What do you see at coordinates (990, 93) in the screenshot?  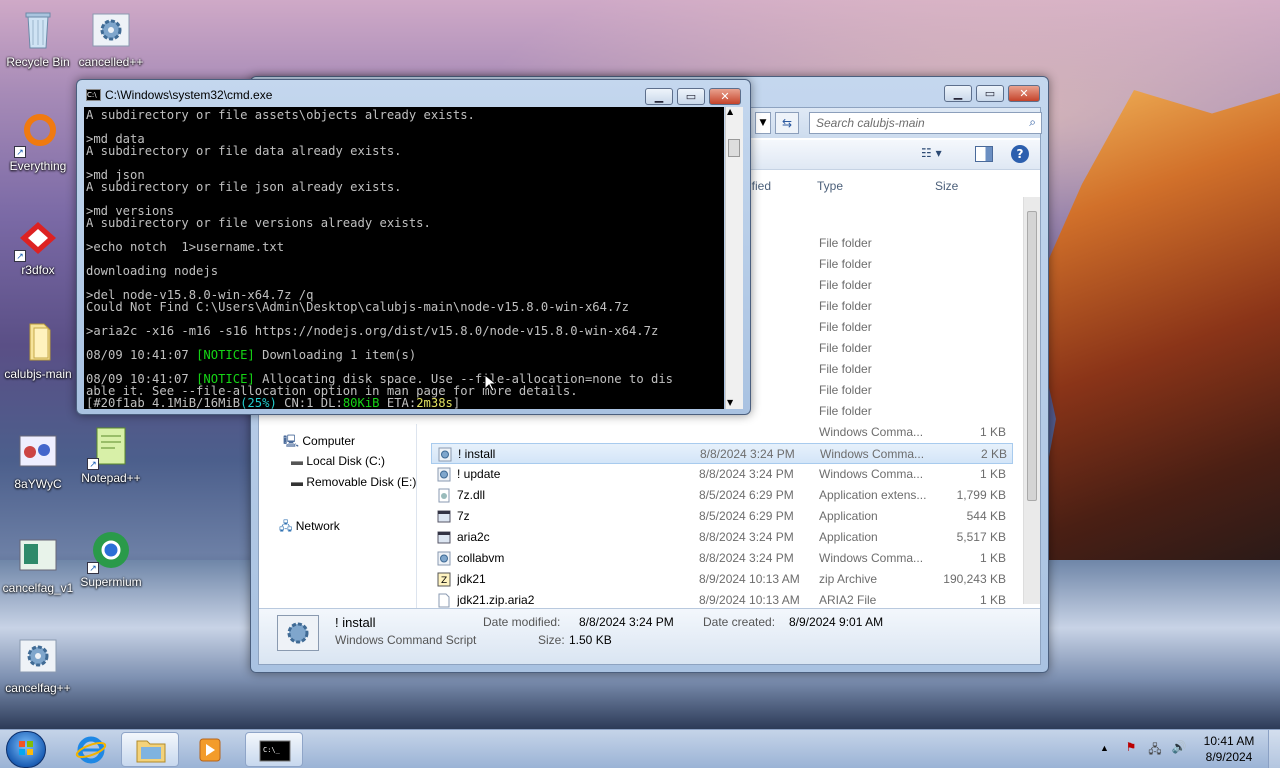 I see `maximize-button: ▭` at bounding box center [990, 93].